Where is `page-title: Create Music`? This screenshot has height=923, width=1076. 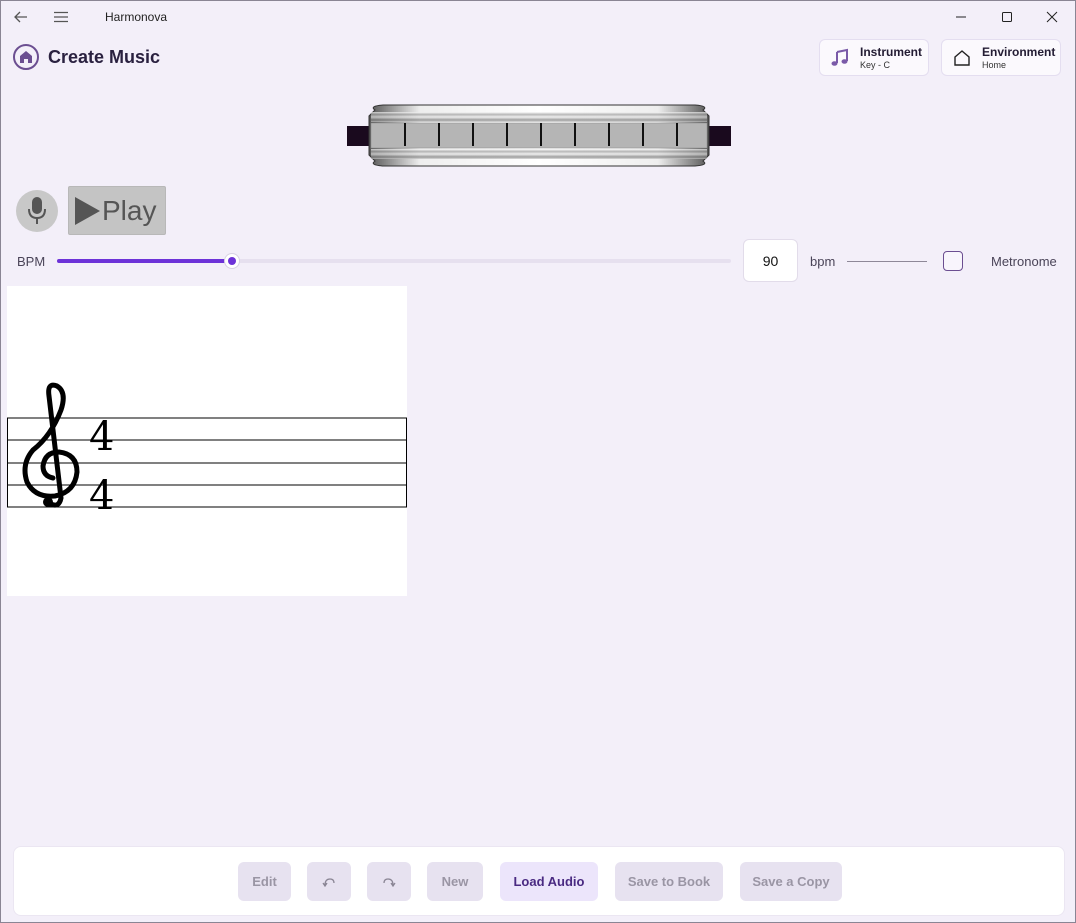 page-title: Create Music is located at coordinates (104, 56).